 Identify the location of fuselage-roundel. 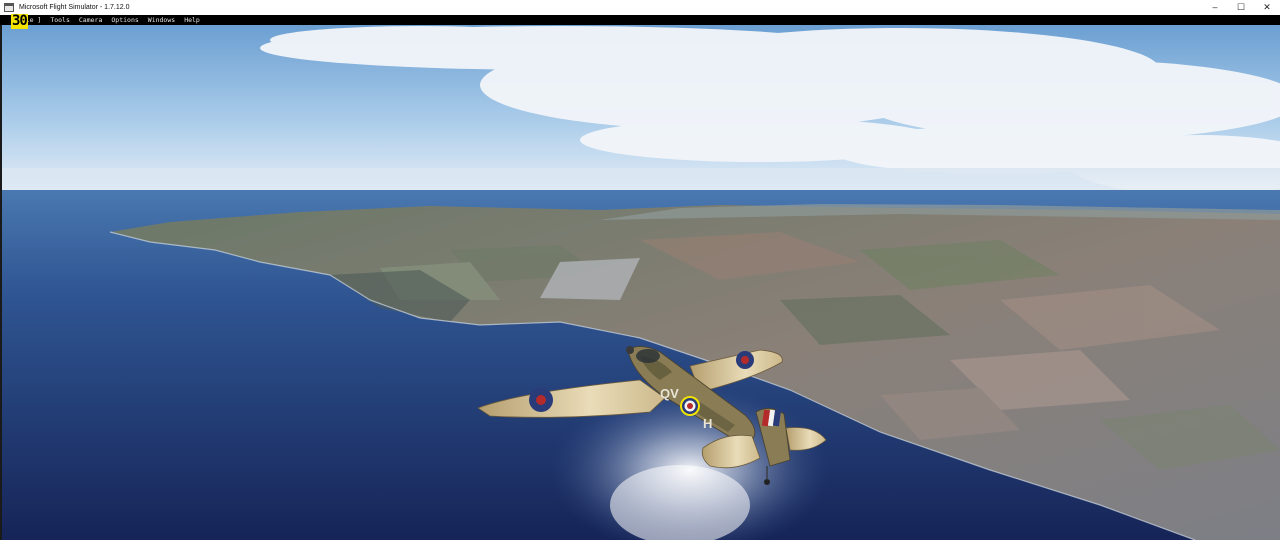
(690, 406).